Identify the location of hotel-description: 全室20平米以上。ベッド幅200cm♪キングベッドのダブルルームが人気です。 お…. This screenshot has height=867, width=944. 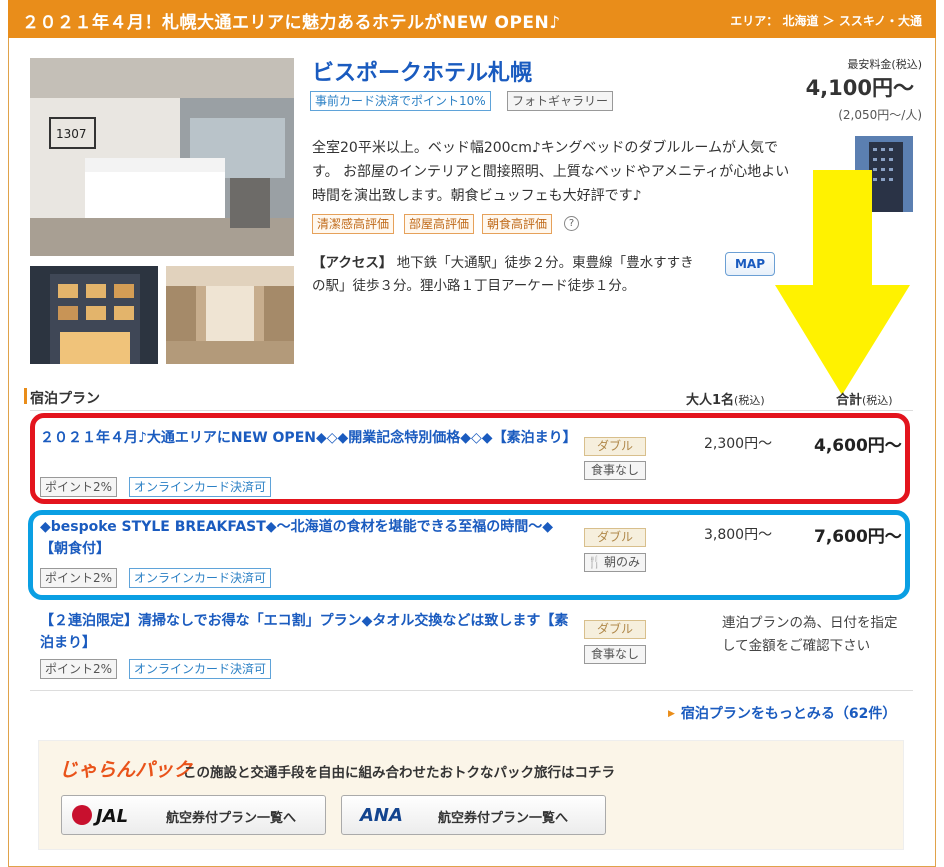
(551, 172).